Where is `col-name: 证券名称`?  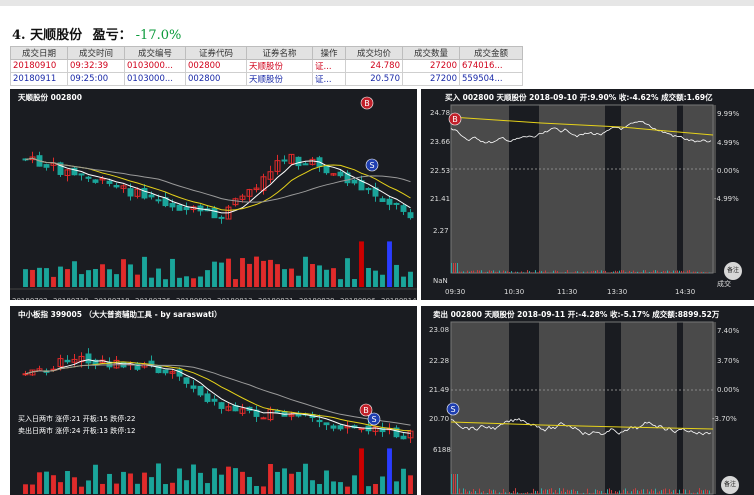
col-name: 证券名称 is located at coordinates (279, 53).